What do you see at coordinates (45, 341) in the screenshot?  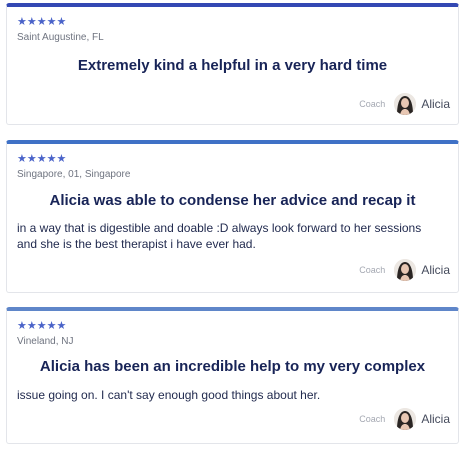 I see `reviewer-location: Vineland, NJ` at bounding box center [45, 341].